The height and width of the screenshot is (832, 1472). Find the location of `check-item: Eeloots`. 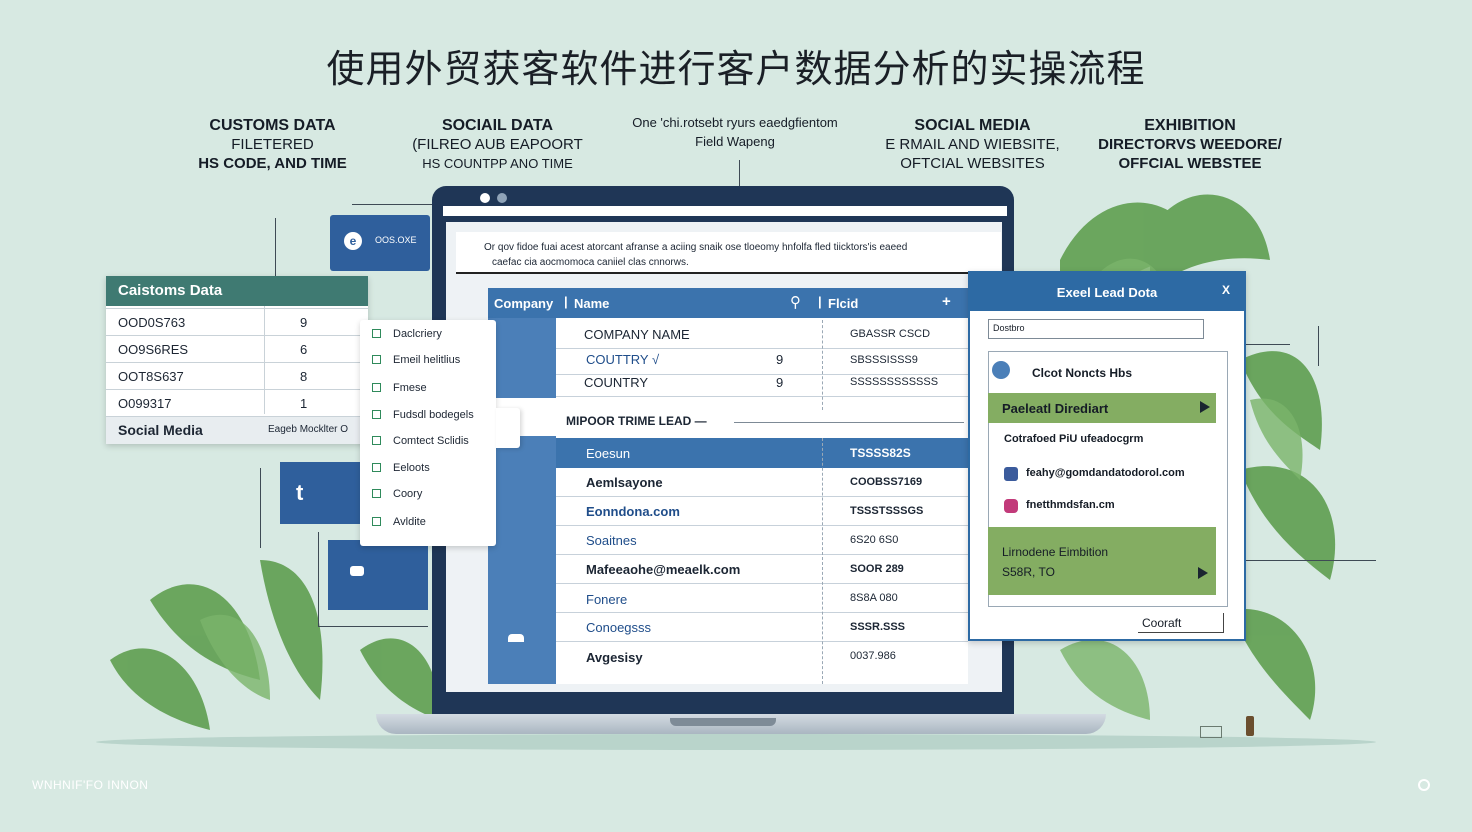

check-item: Eeloots is located at coordinates (401, 468).